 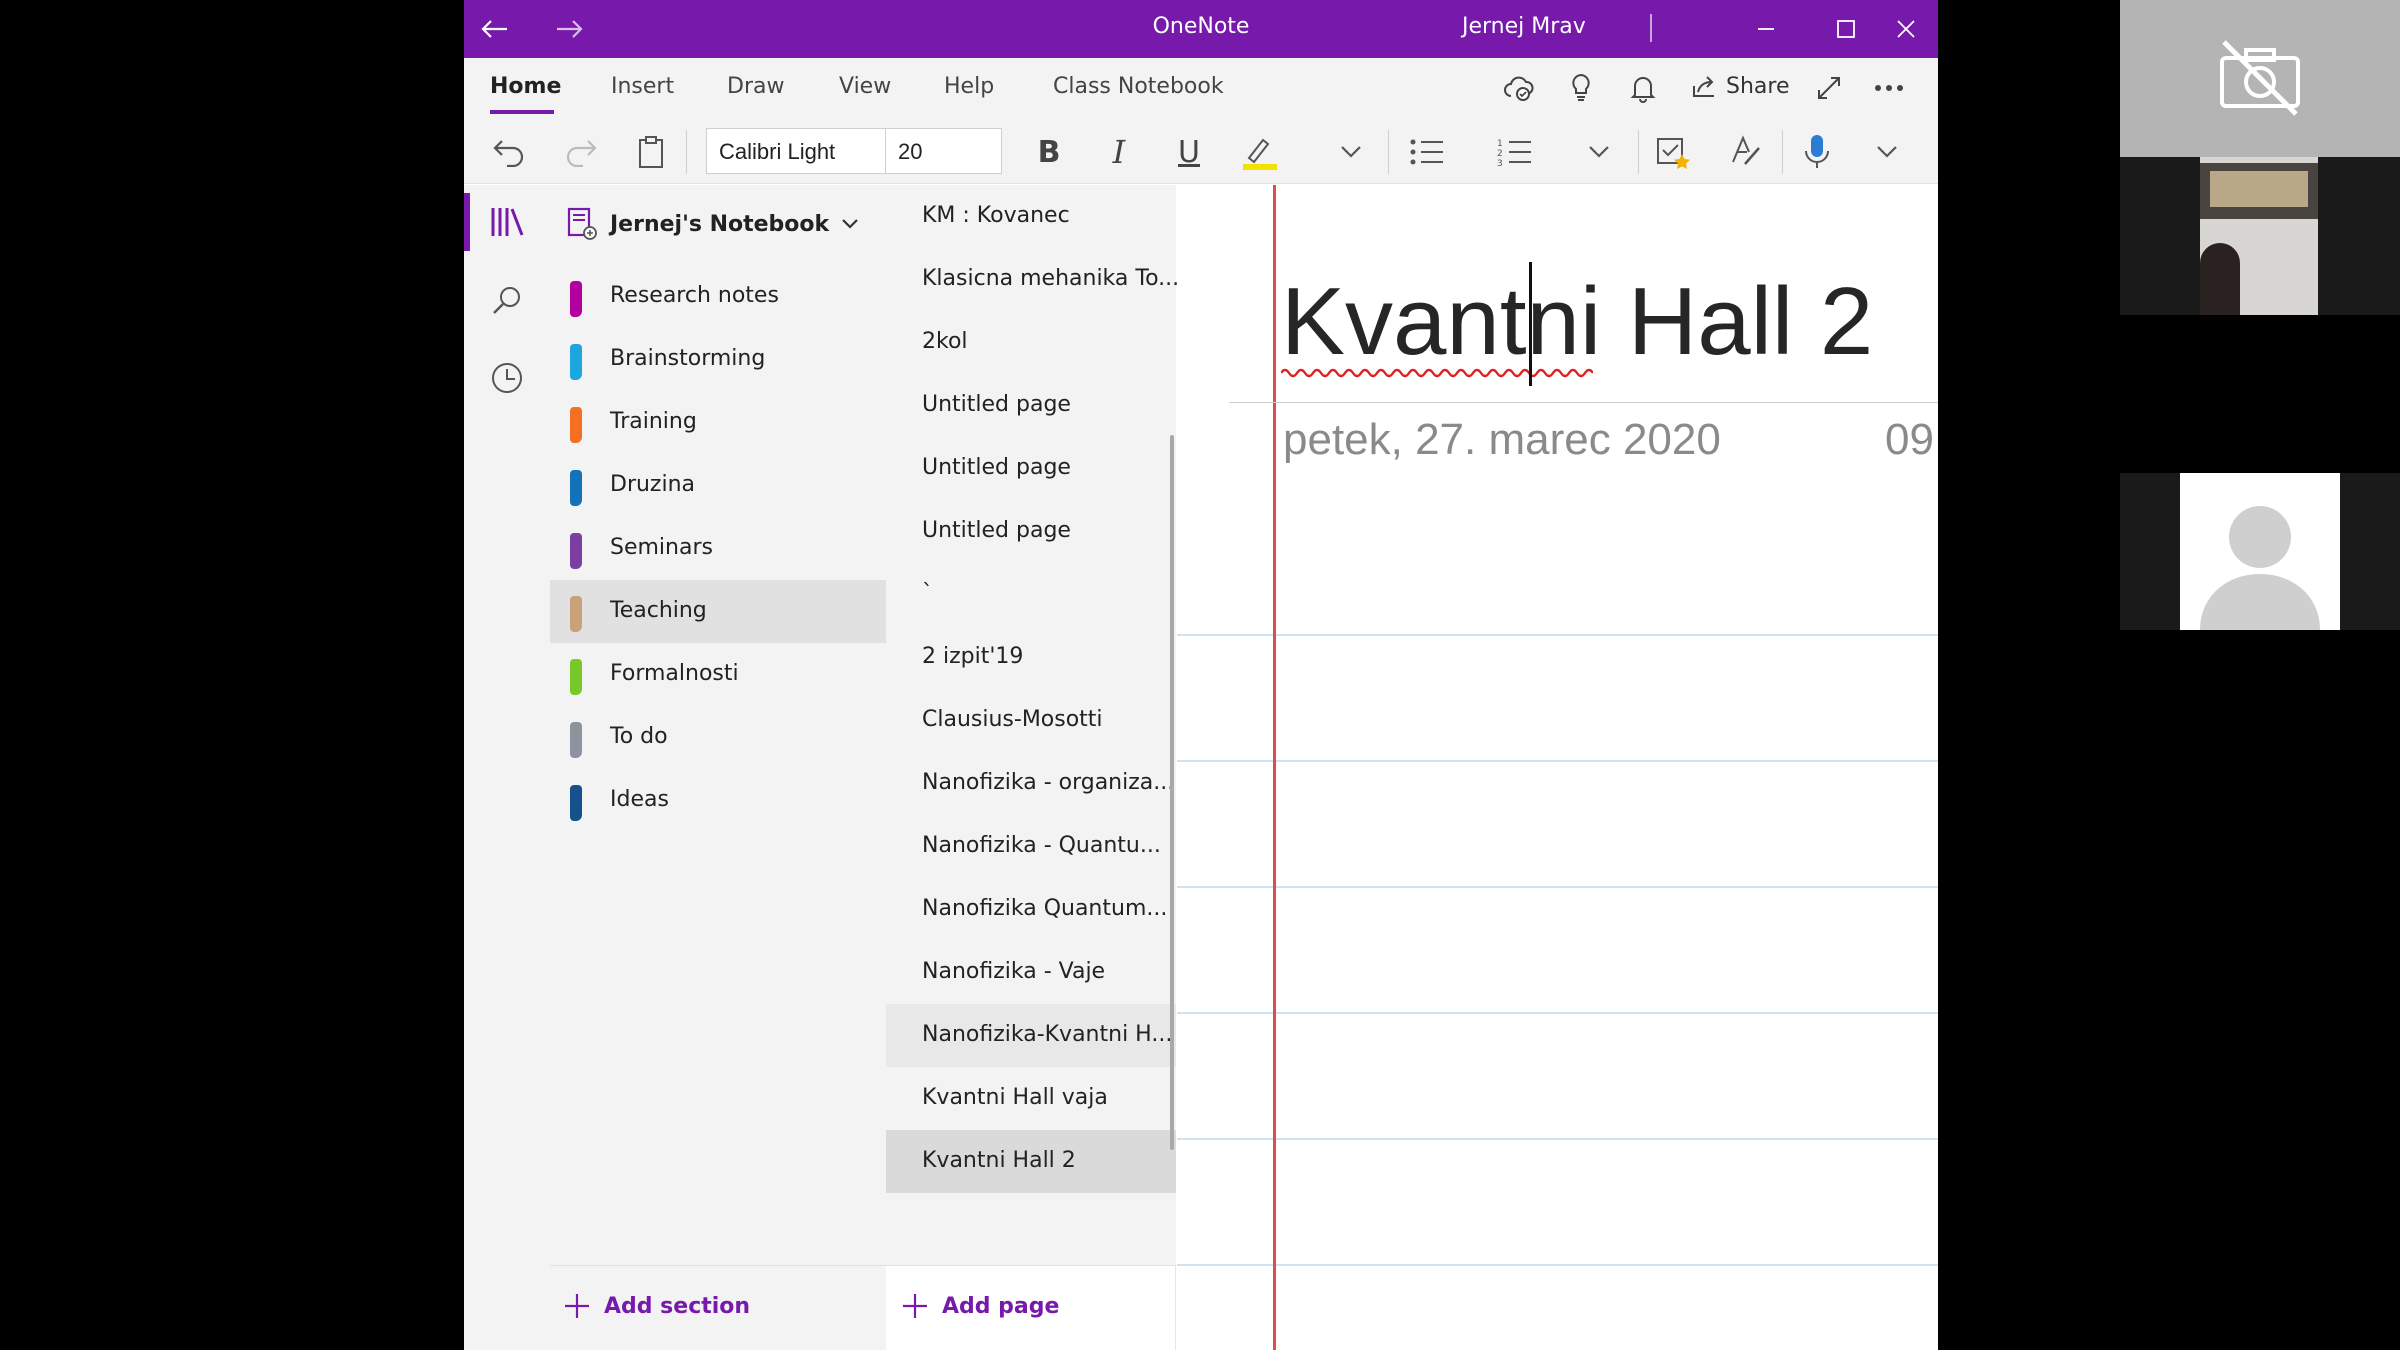 I want to click on page-item: Kvantni Hall vaja, so click(x=1031, y=1098).